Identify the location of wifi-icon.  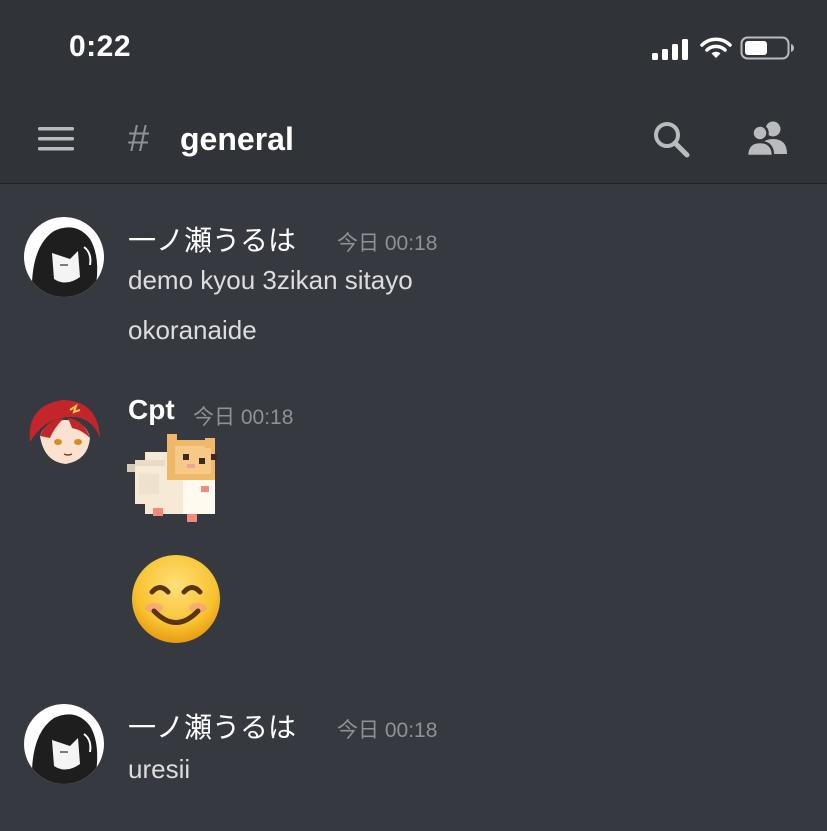
(716, 47).